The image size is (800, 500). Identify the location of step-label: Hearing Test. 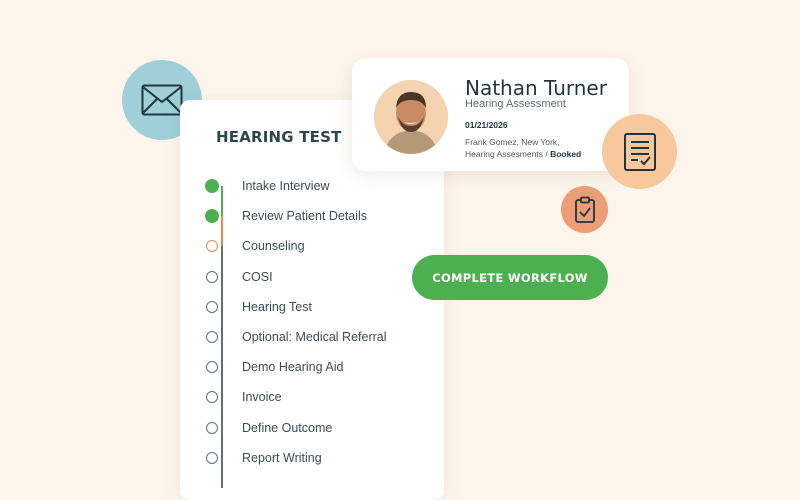
(277, 306).